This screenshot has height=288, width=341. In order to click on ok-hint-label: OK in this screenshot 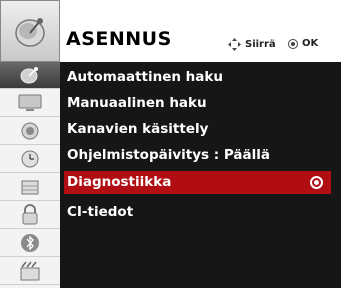, I will do `click(310, 43)`.